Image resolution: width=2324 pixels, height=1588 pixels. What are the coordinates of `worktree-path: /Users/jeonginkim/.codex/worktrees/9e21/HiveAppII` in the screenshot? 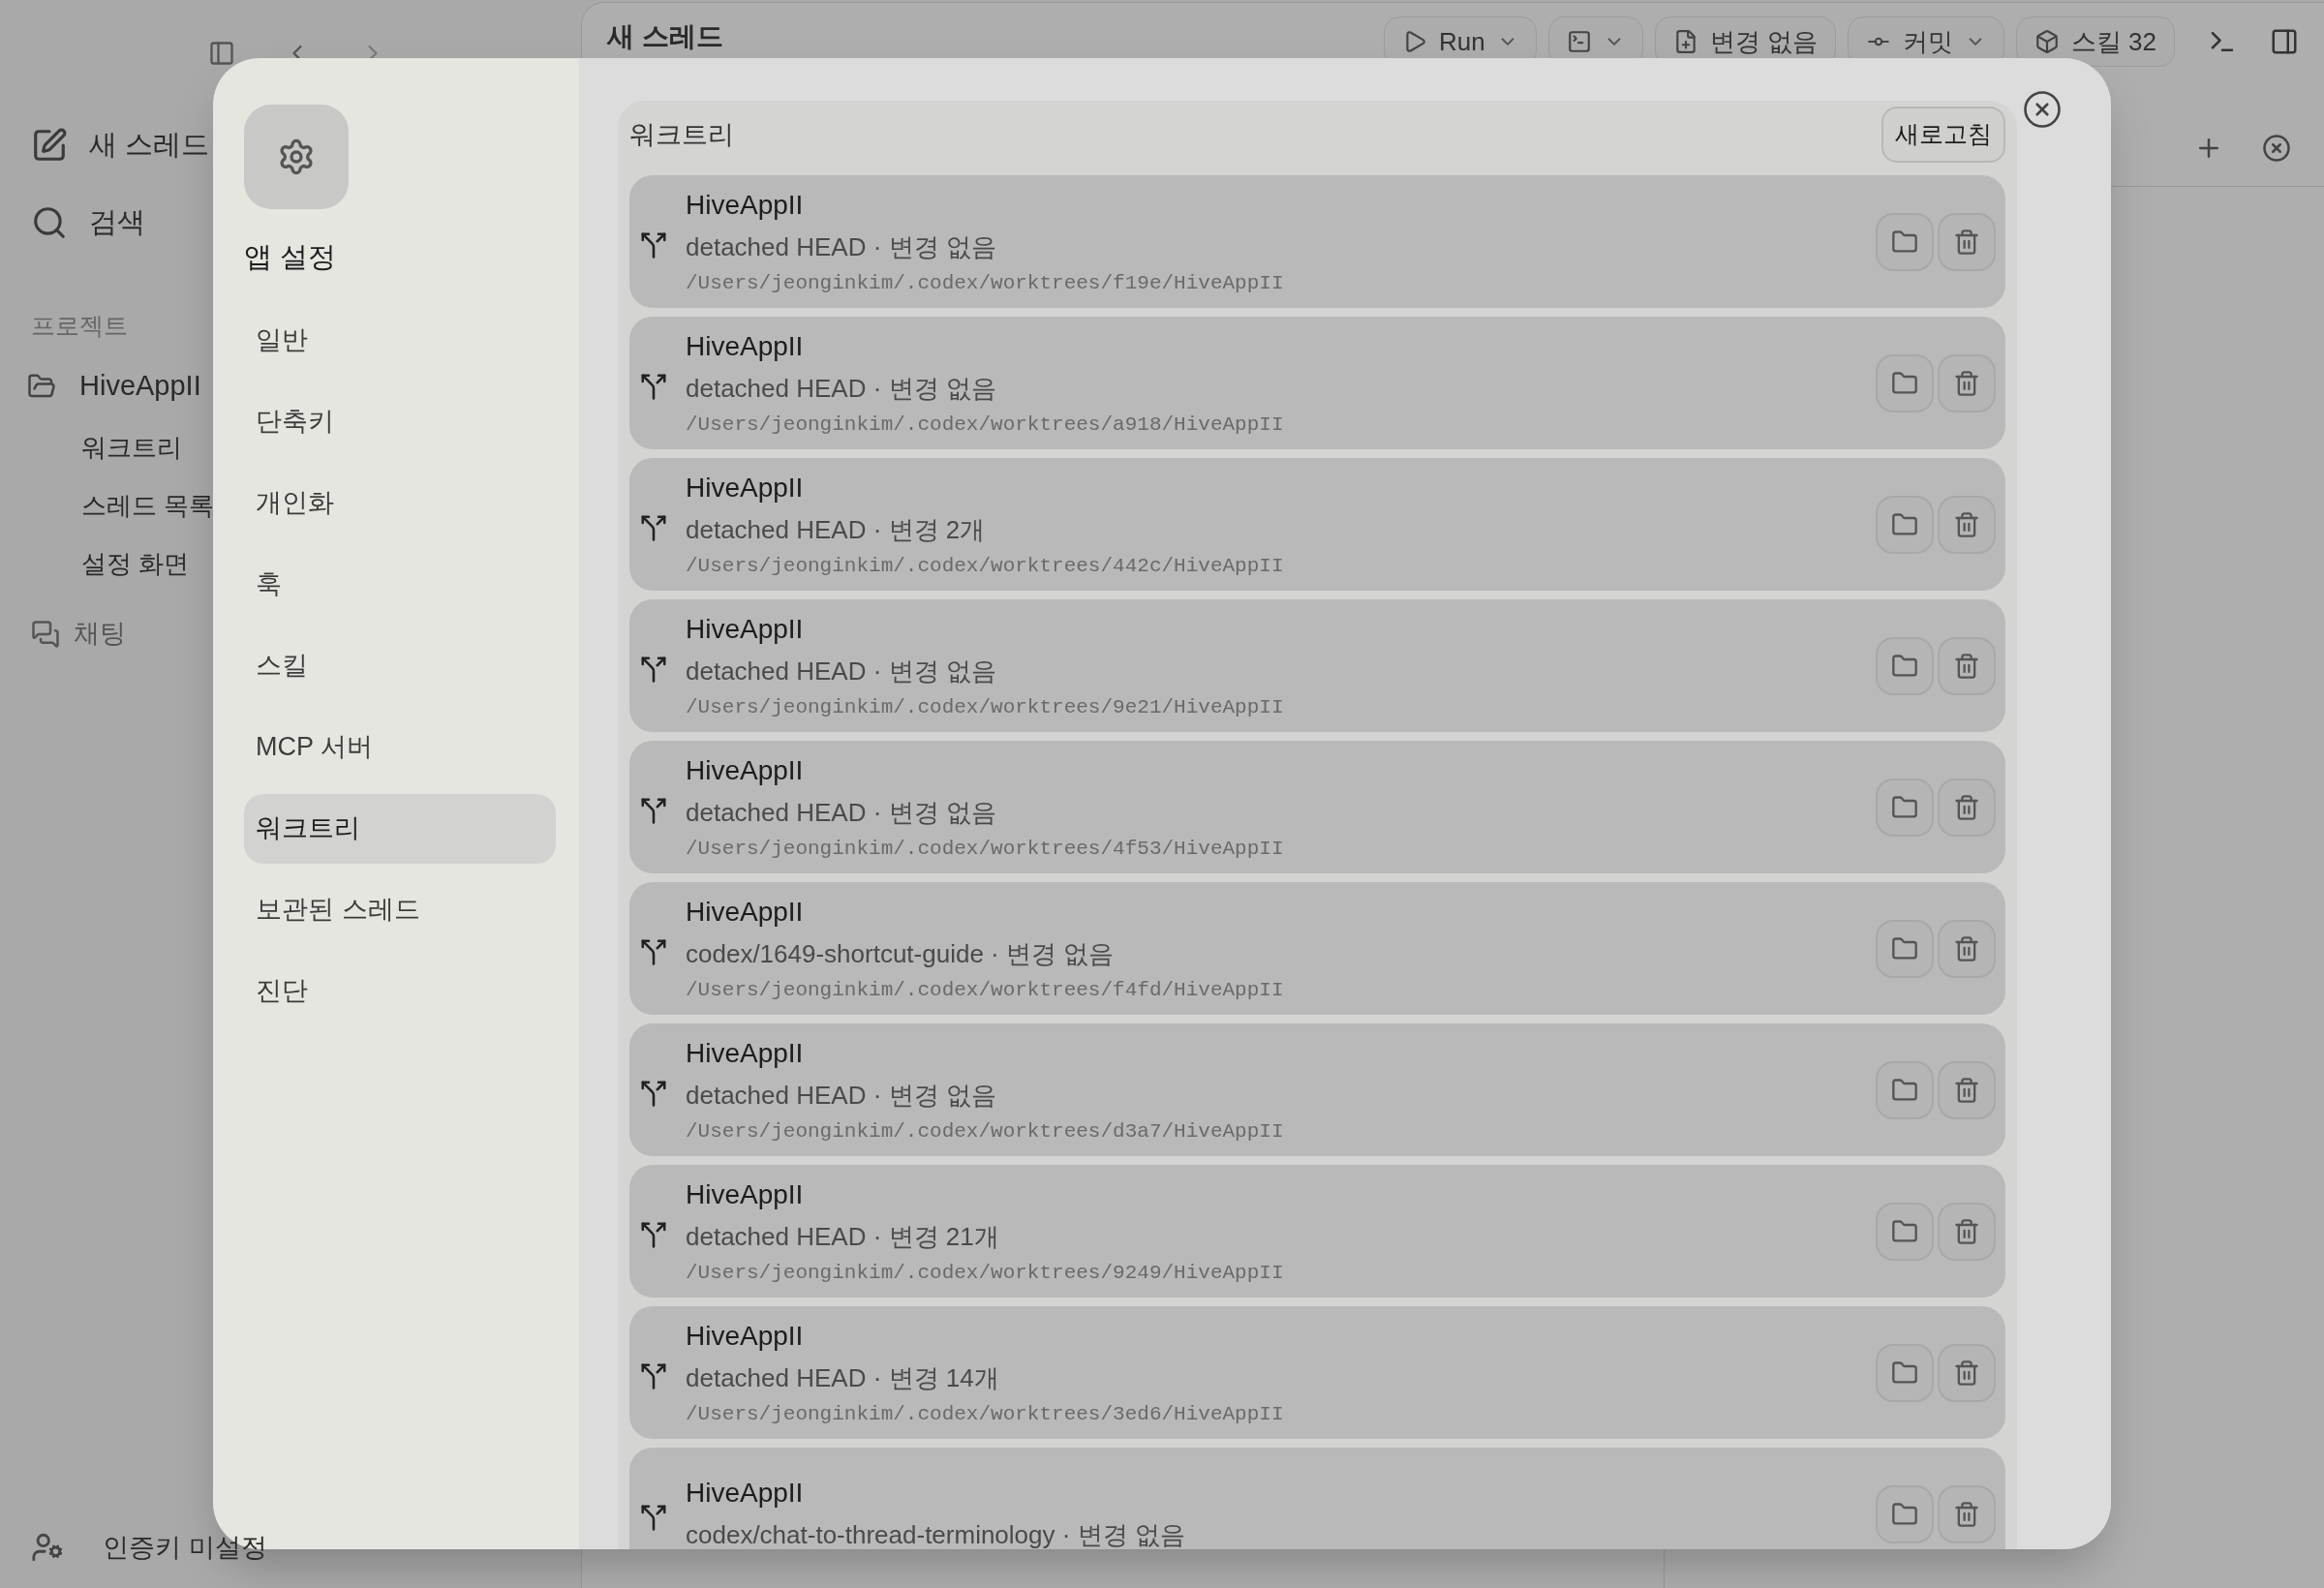 It's located at (986, 707).